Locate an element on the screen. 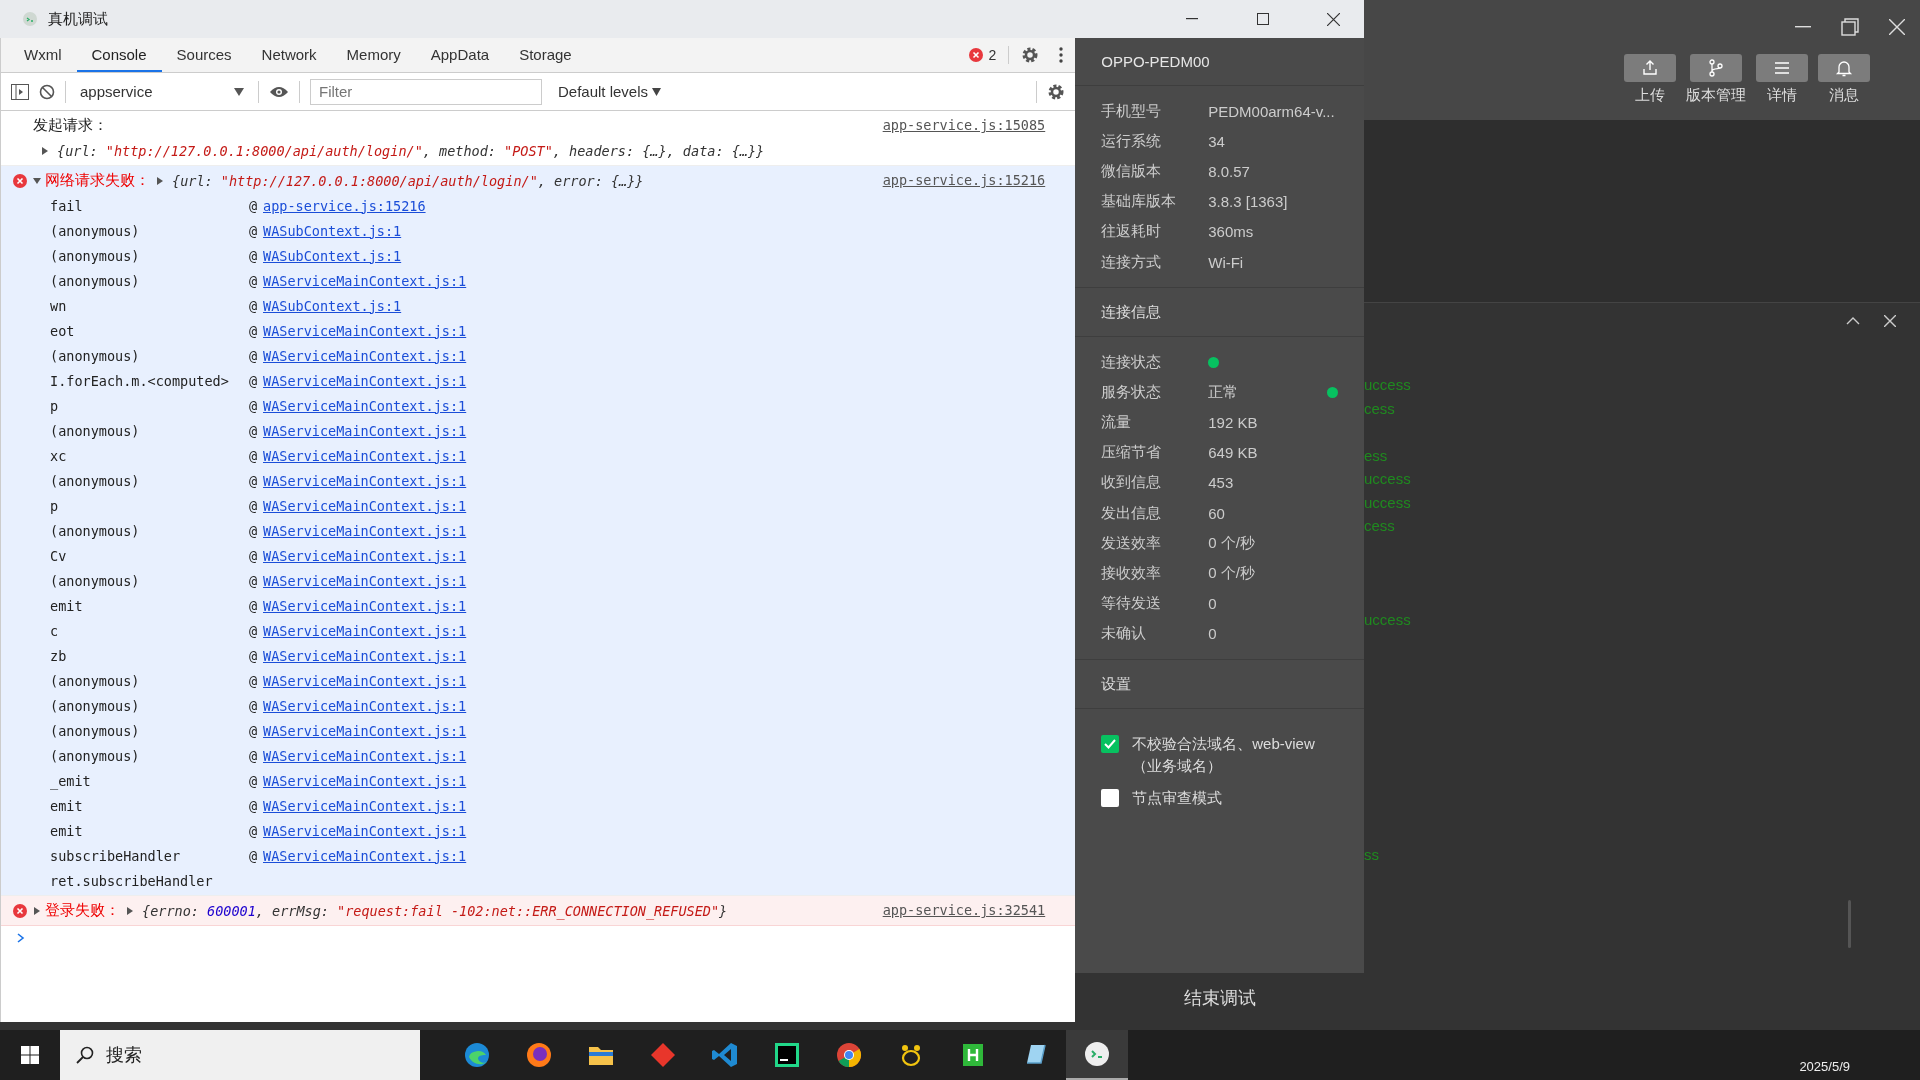 This screenshot has height=1080, width=1920. stack-function: subscribeHandler is located at coordinates (116, 855).